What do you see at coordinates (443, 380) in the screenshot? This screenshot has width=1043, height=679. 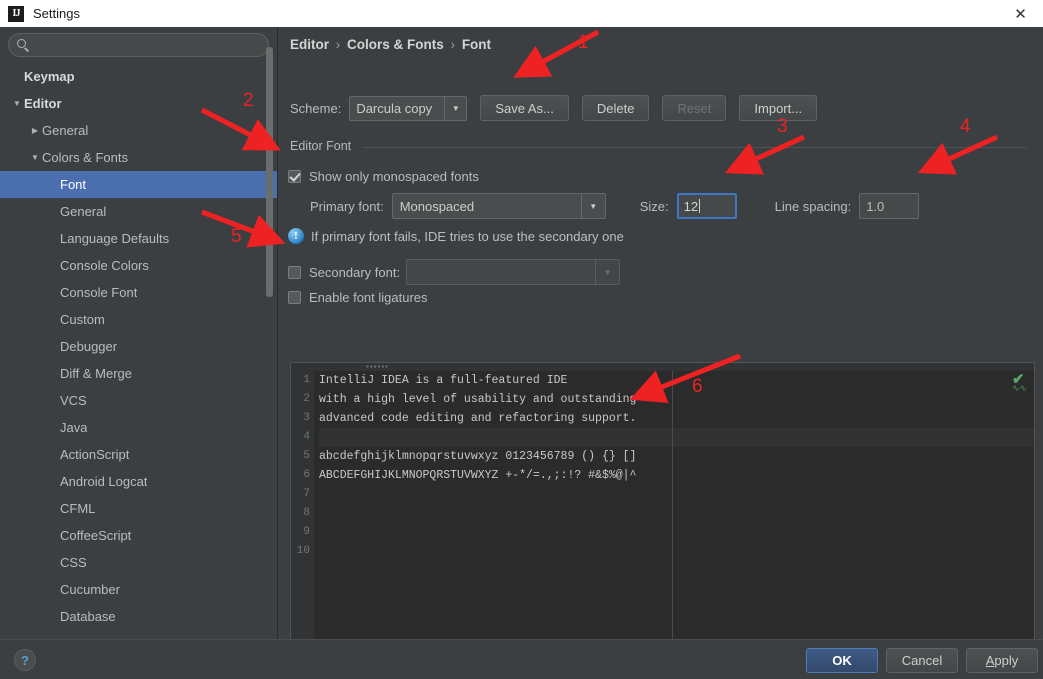 I see `preview-code-line: IntelliJ IDEA is a full-featured IDE` at bounding box center [443, 380].